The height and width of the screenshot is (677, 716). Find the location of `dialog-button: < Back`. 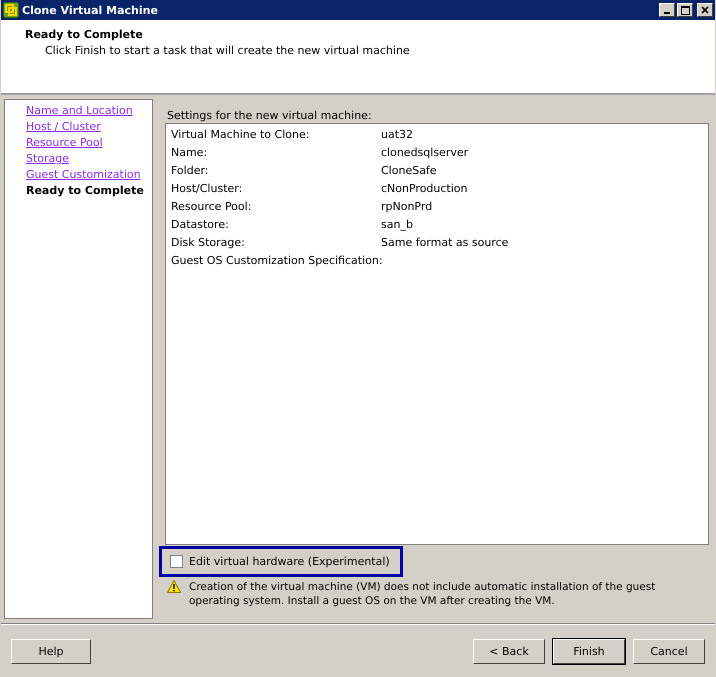

dialog-button: < Back is located at coordinates (509, 651).